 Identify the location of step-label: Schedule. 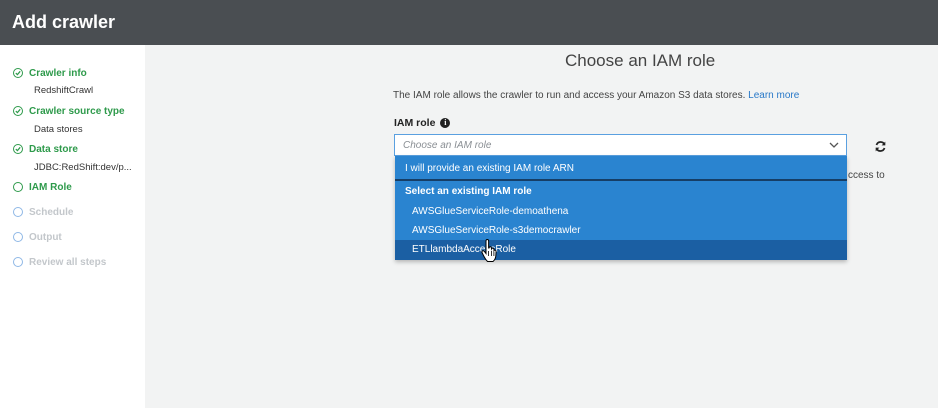
(51, 212).